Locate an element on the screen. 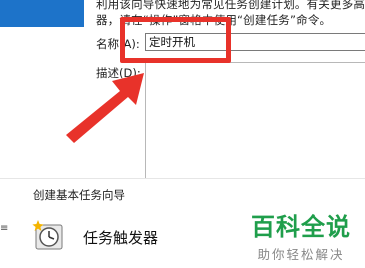 This screenshot has width=365, height=268. watermark-logo: 百科全说 助你轻松解决 is located at coordinates (301, 235).